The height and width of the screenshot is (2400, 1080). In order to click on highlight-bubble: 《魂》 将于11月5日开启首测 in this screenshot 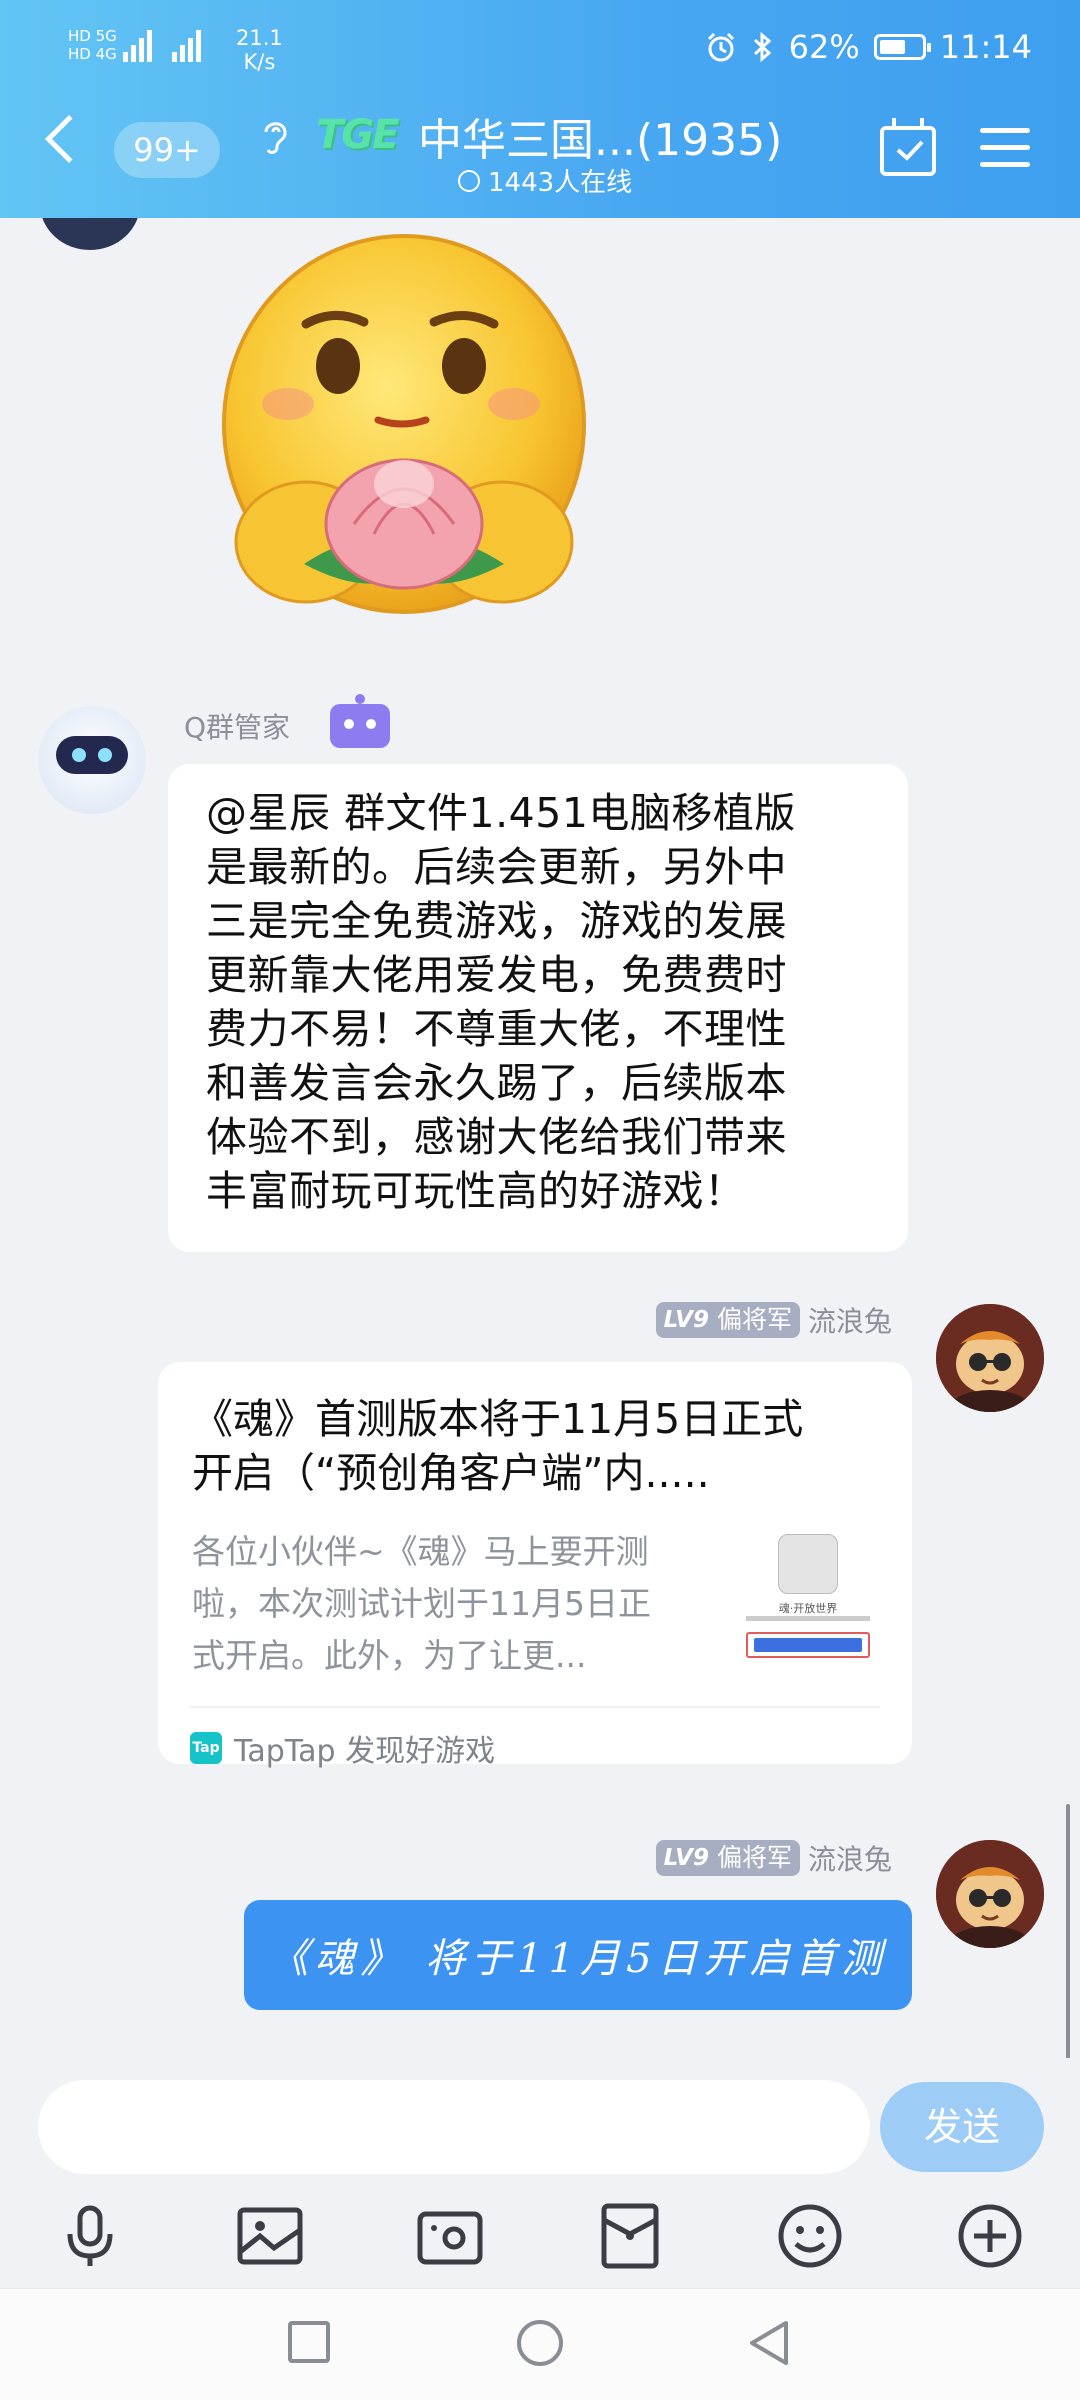, I will do `click(578, 1955)`.